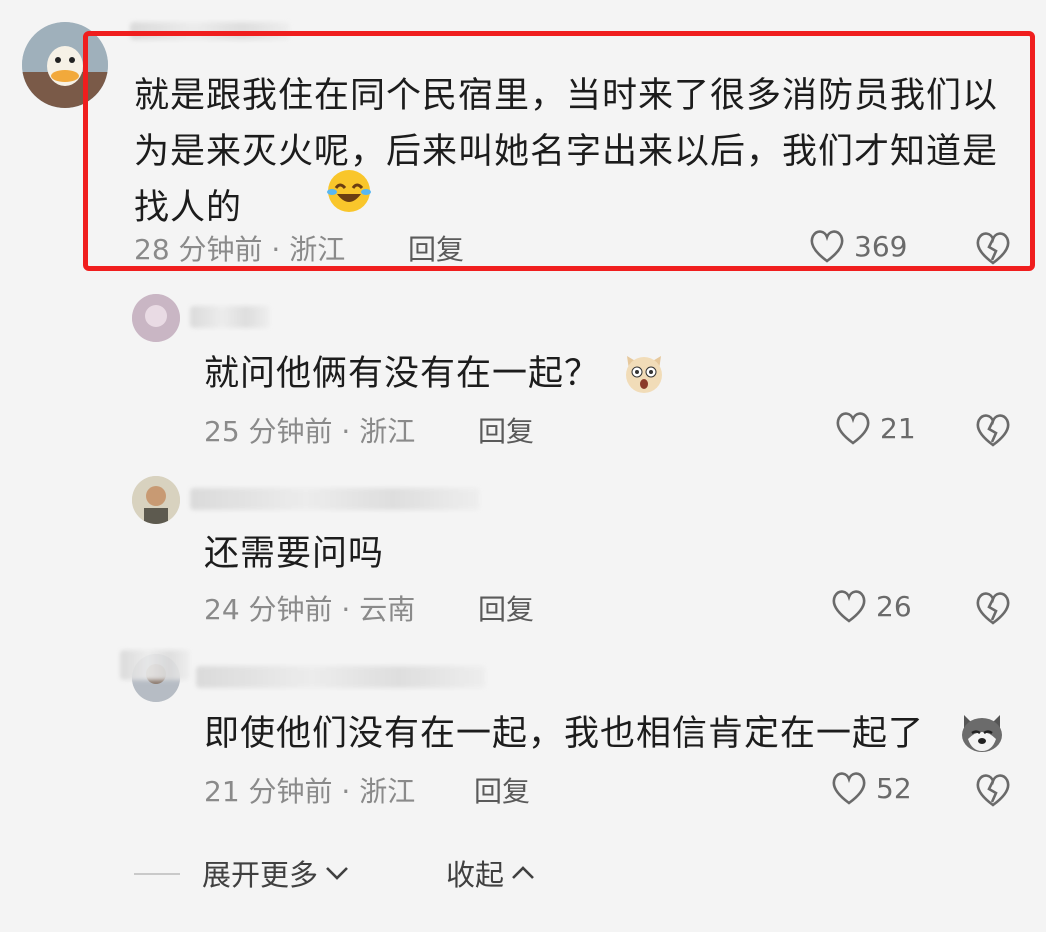 This screenshot has height=932, width=1046. I want to click on comment-time-location: 25 分钟前 · 浙江, so click(310, 431).